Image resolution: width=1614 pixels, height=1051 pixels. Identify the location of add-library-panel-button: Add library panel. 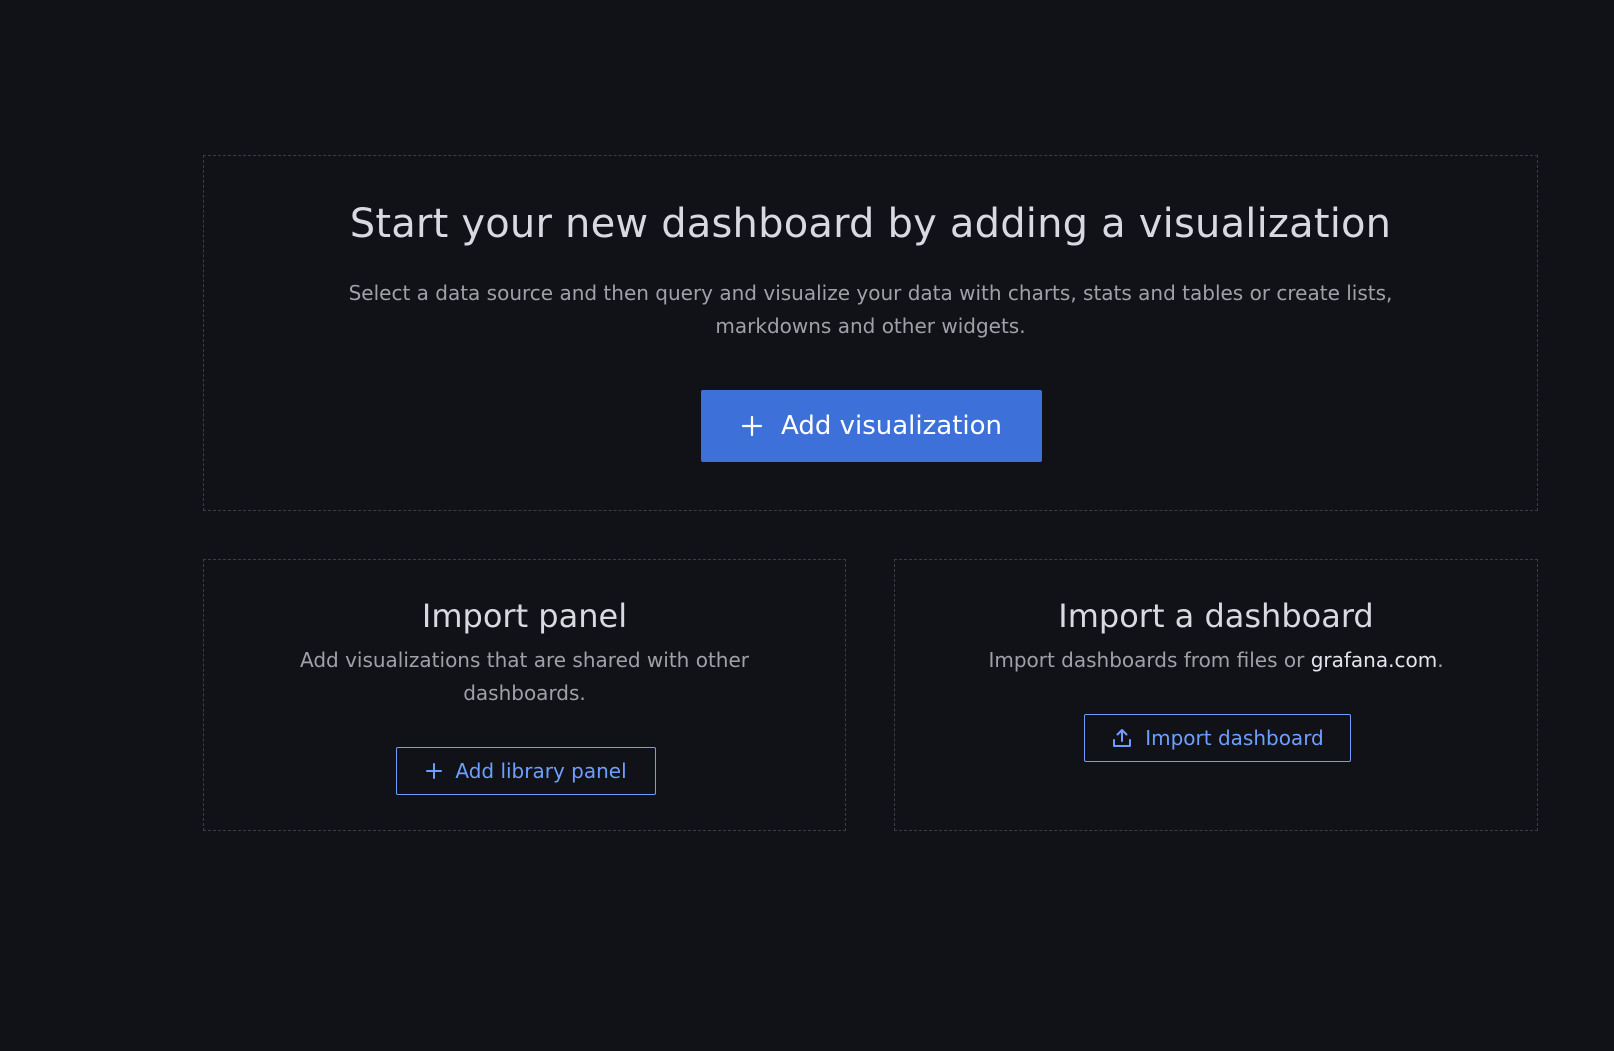
(526, 771).